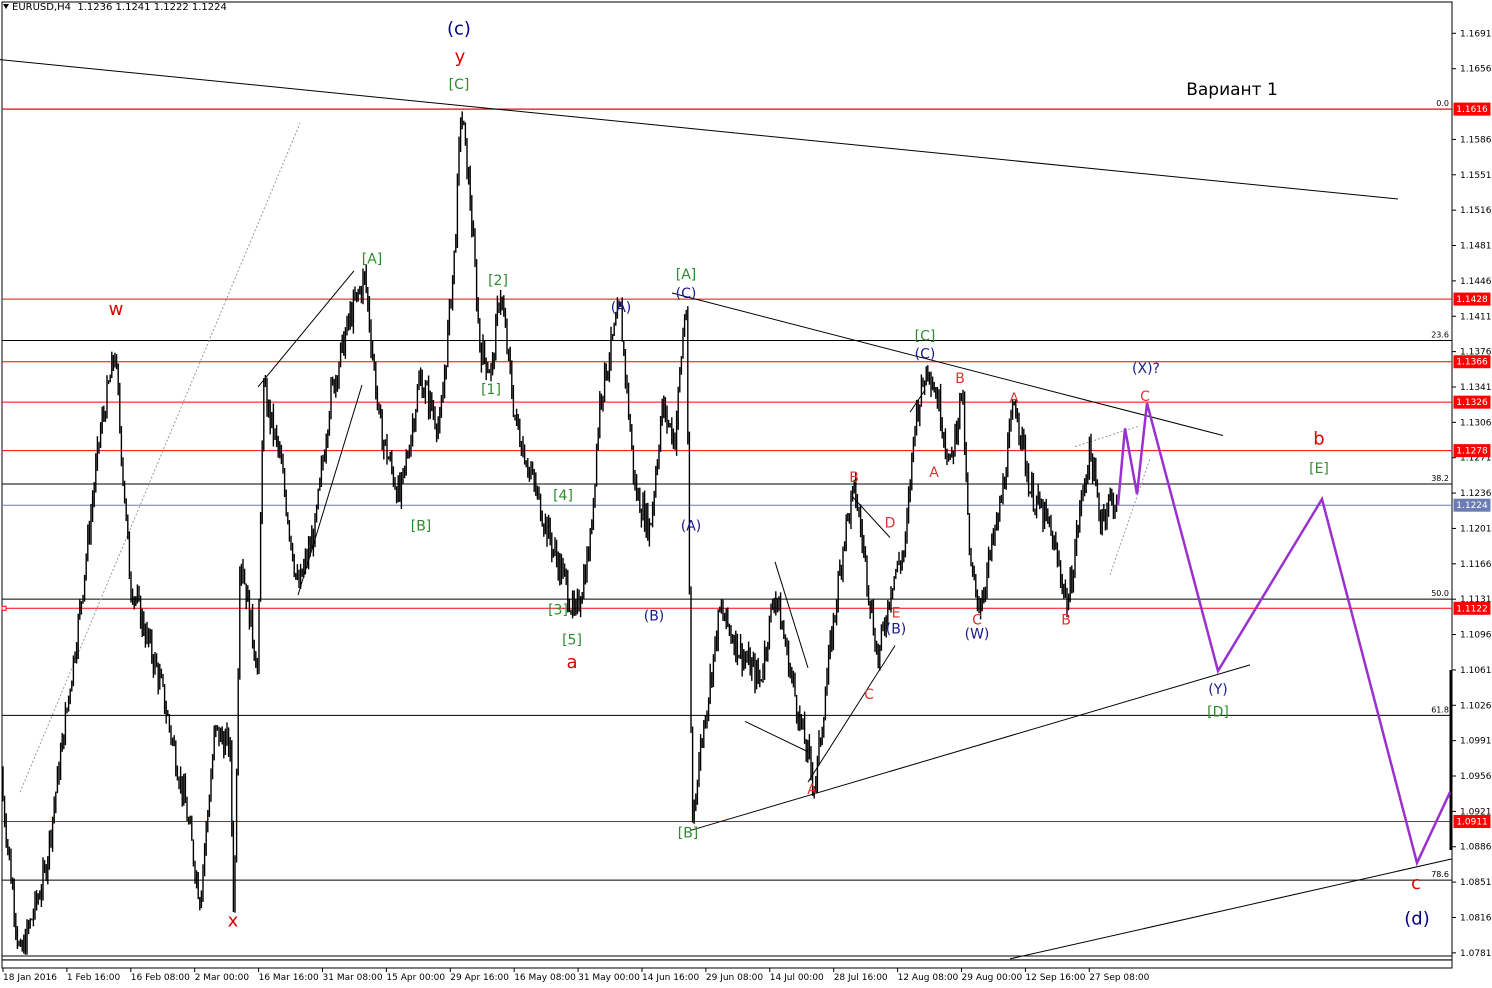  Describe the element at coordinates (1472, 363) in the screenshot. I see `price-tag-label: 1.1366` at that location.